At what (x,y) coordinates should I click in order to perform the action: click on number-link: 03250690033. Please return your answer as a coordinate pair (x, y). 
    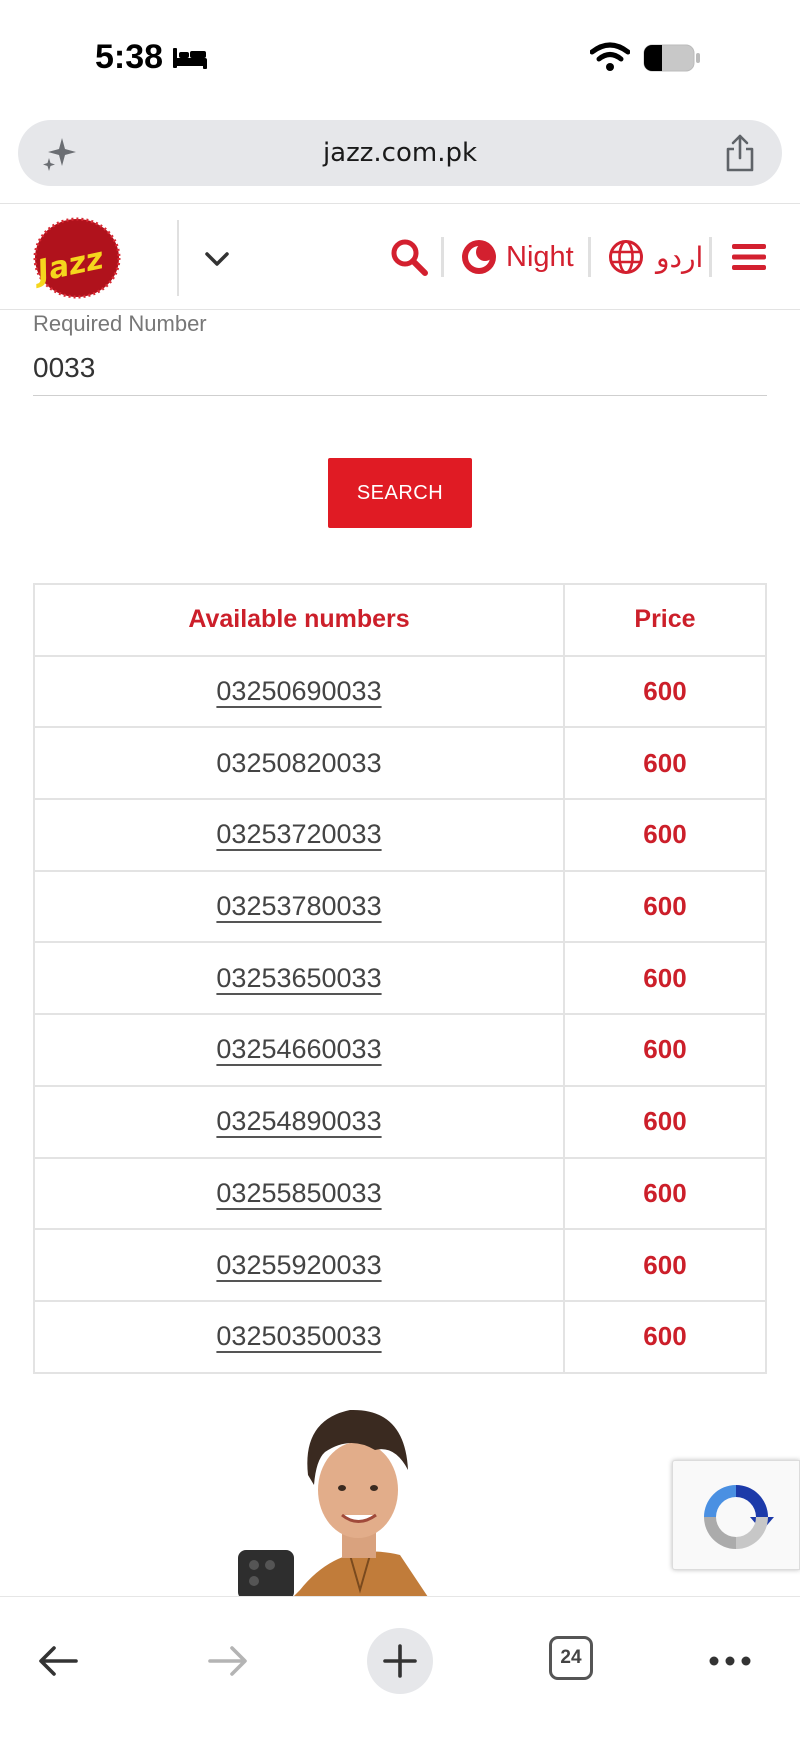
    Looking at the image, I should click on (298, 691).